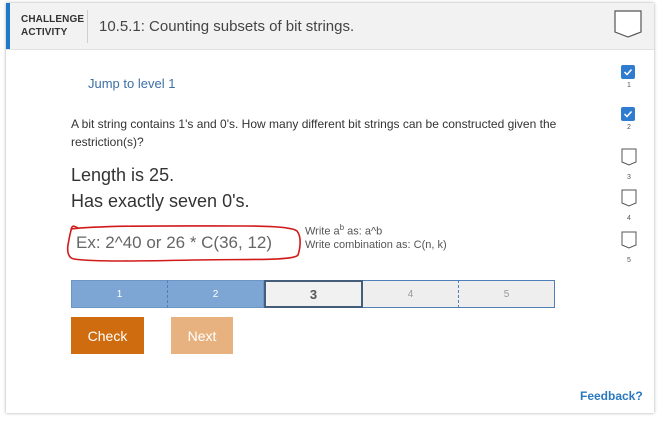 This screenshot has width=662, height=422. What do you see at coordinates (8, 26) in the screenshot?
I see `header-accent-bar` at bounding box center [8, 26].